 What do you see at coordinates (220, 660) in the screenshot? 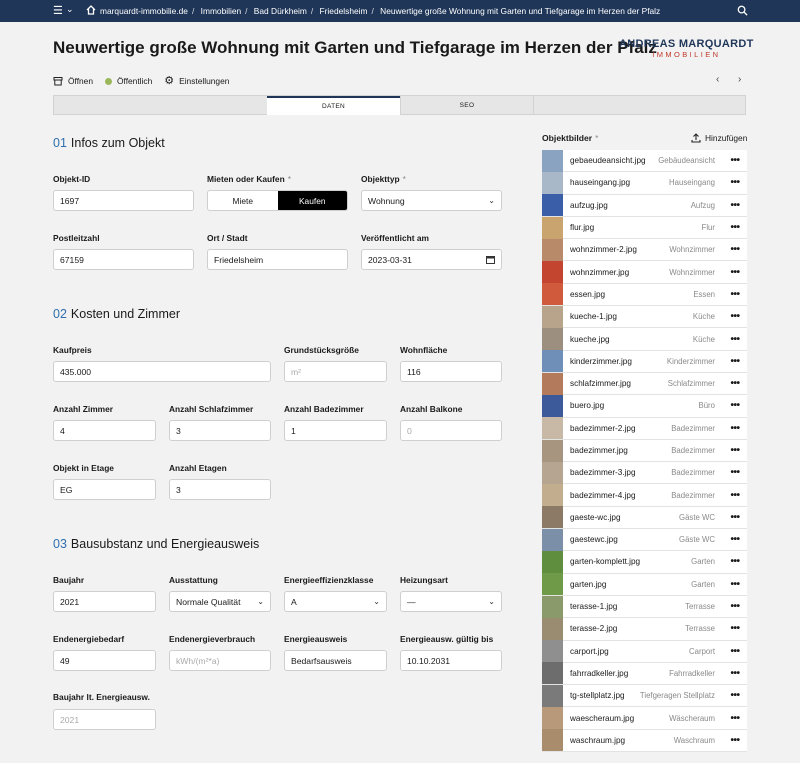
I see `endverbrauch-field: kWh/(m²*a)` at bounding box center [220, 660].